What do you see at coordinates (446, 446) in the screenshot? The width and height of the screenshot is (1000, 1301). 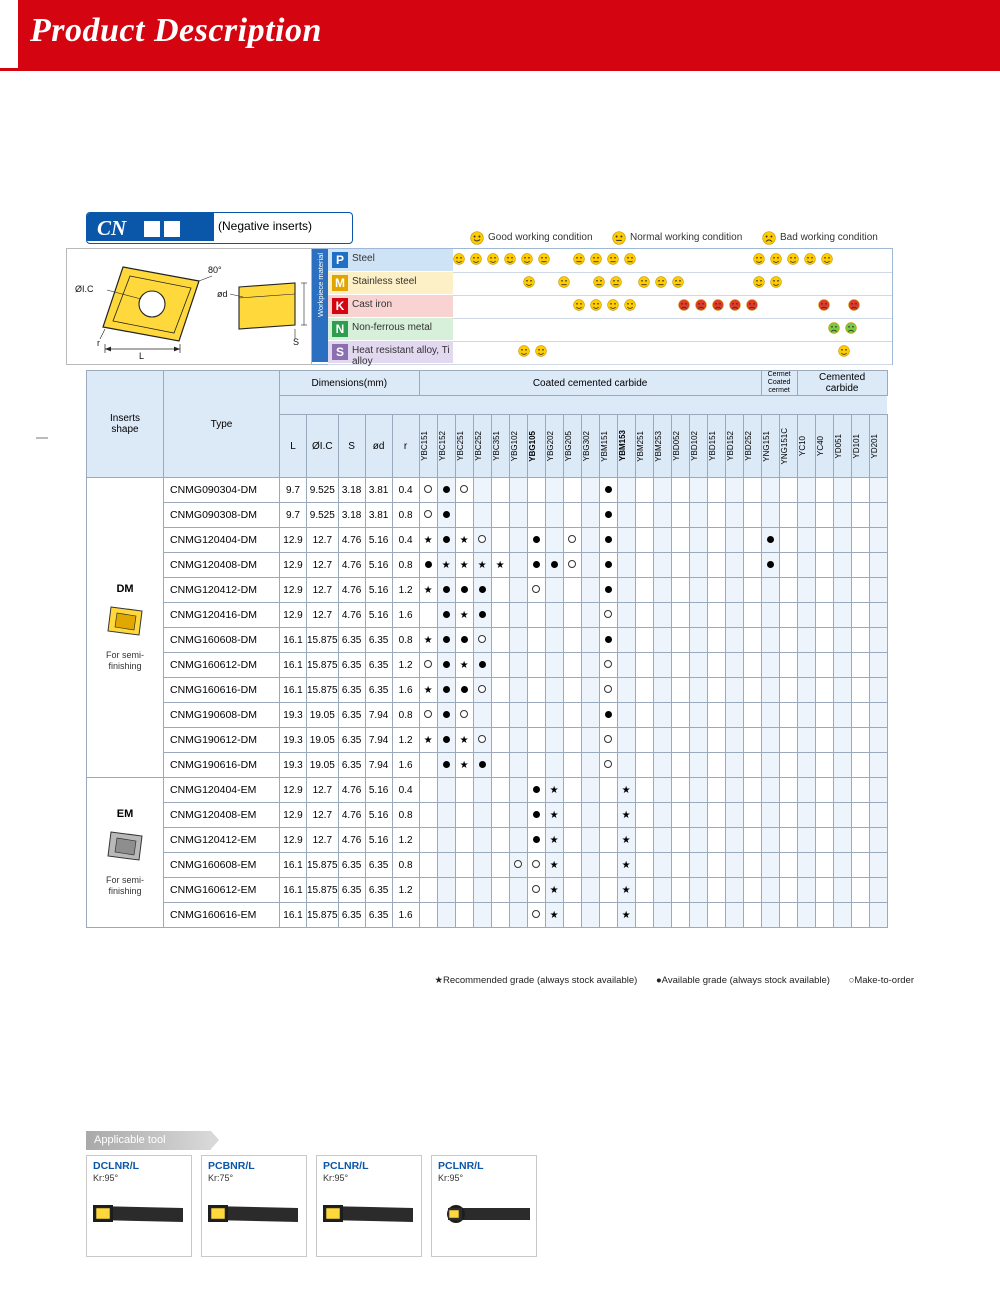 I see `th-grade-YBC152: YBC152` at bounding box center [446, 446].